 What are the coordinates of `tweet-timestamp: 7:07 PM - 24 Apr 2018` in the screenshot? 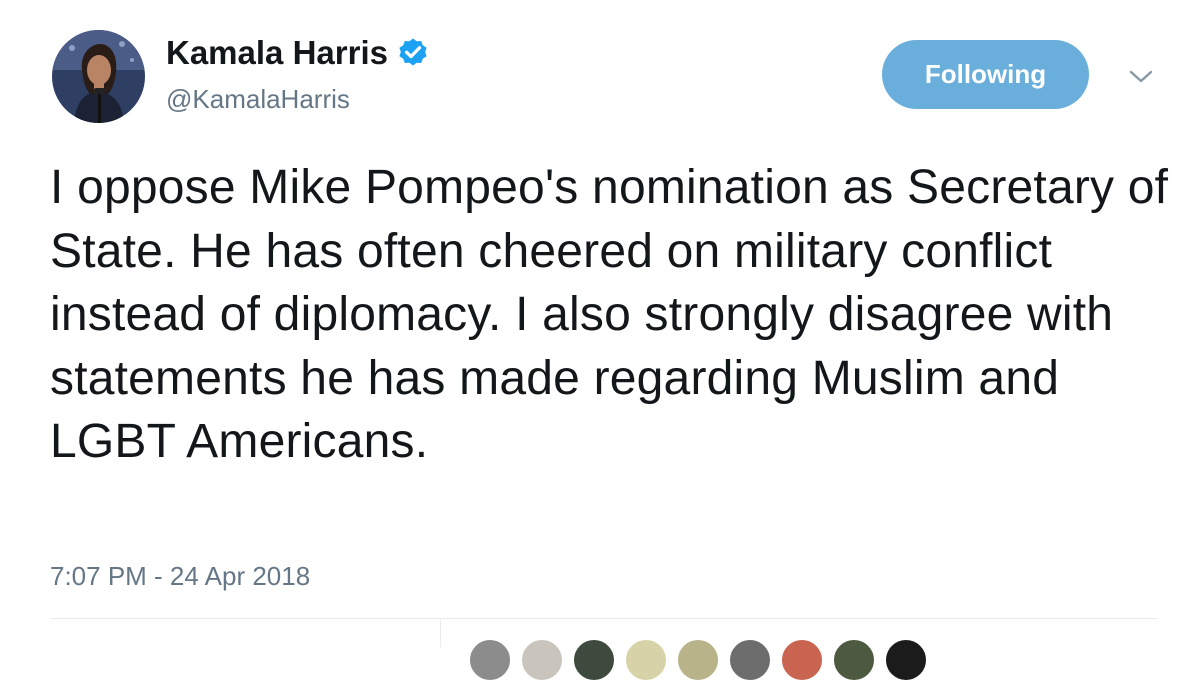 It's located at (180, 576).